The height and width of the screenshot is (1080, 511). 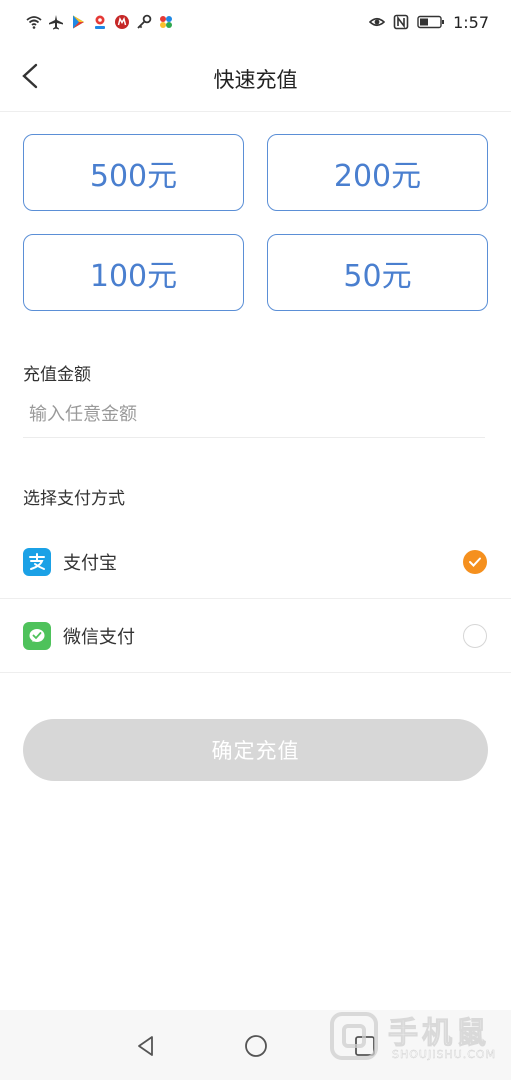 What do you see at coordinates (354, 1036) in the screenshot?
I see `watermark-logo-icon` at bounding box center [354, 1036].